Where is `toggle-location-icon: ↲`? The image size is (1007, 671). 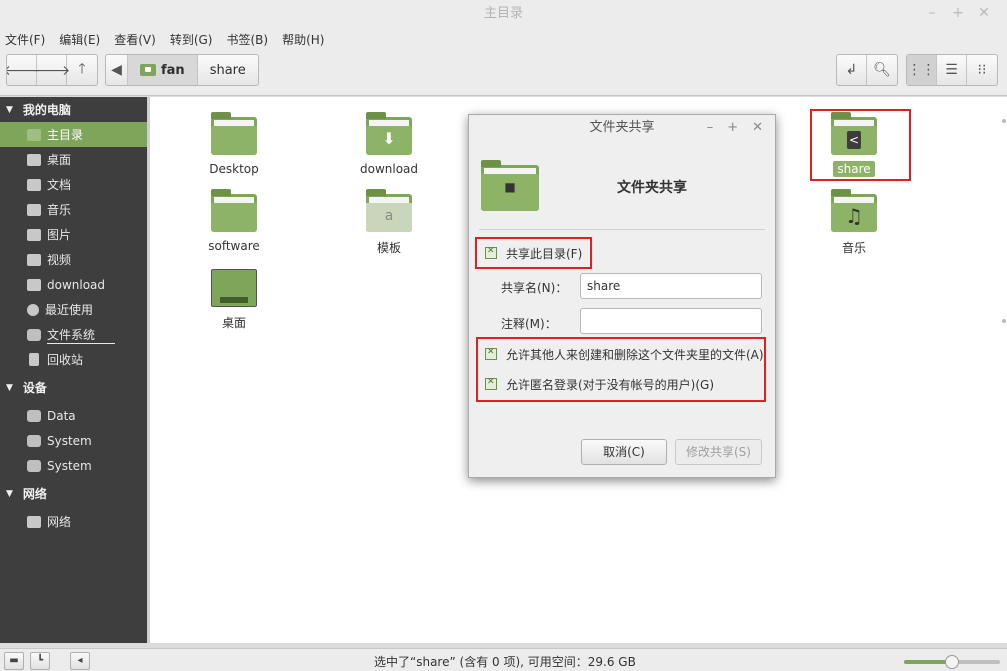
toggle-location-icon: ↲ is located at coordinates (852, 70).